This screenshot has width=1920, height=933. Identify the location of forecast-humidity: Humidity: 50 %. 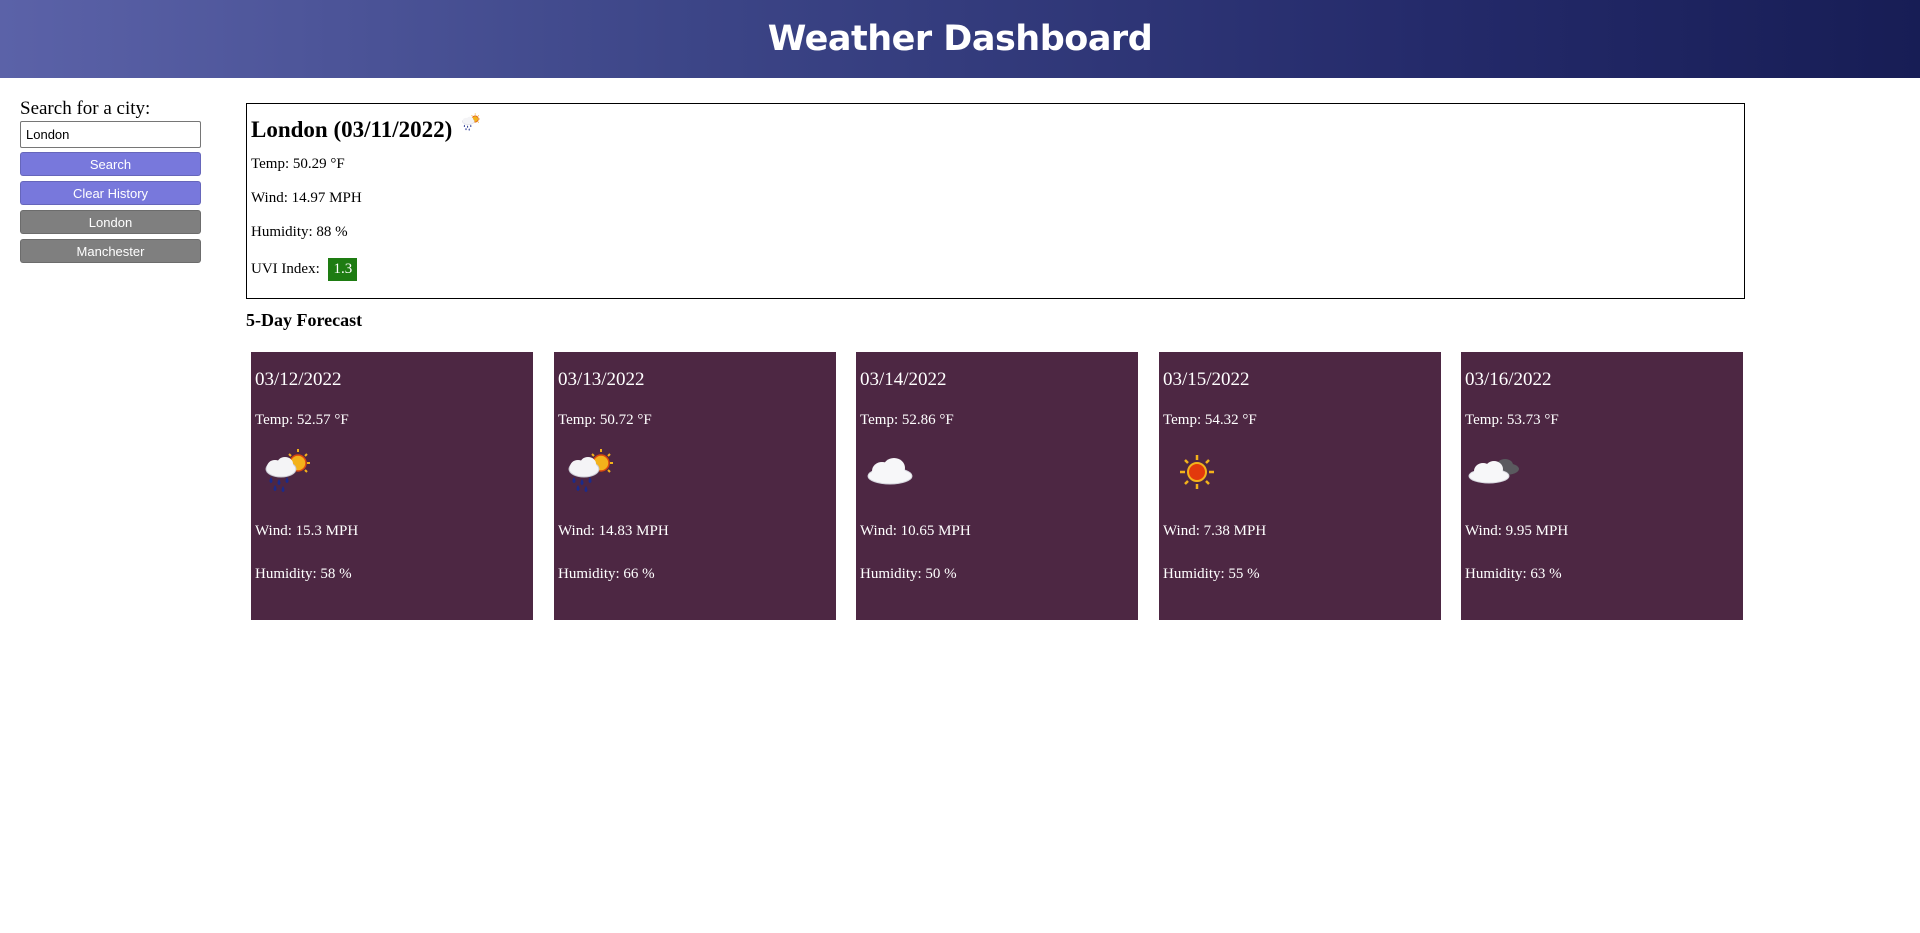
(908, 574).